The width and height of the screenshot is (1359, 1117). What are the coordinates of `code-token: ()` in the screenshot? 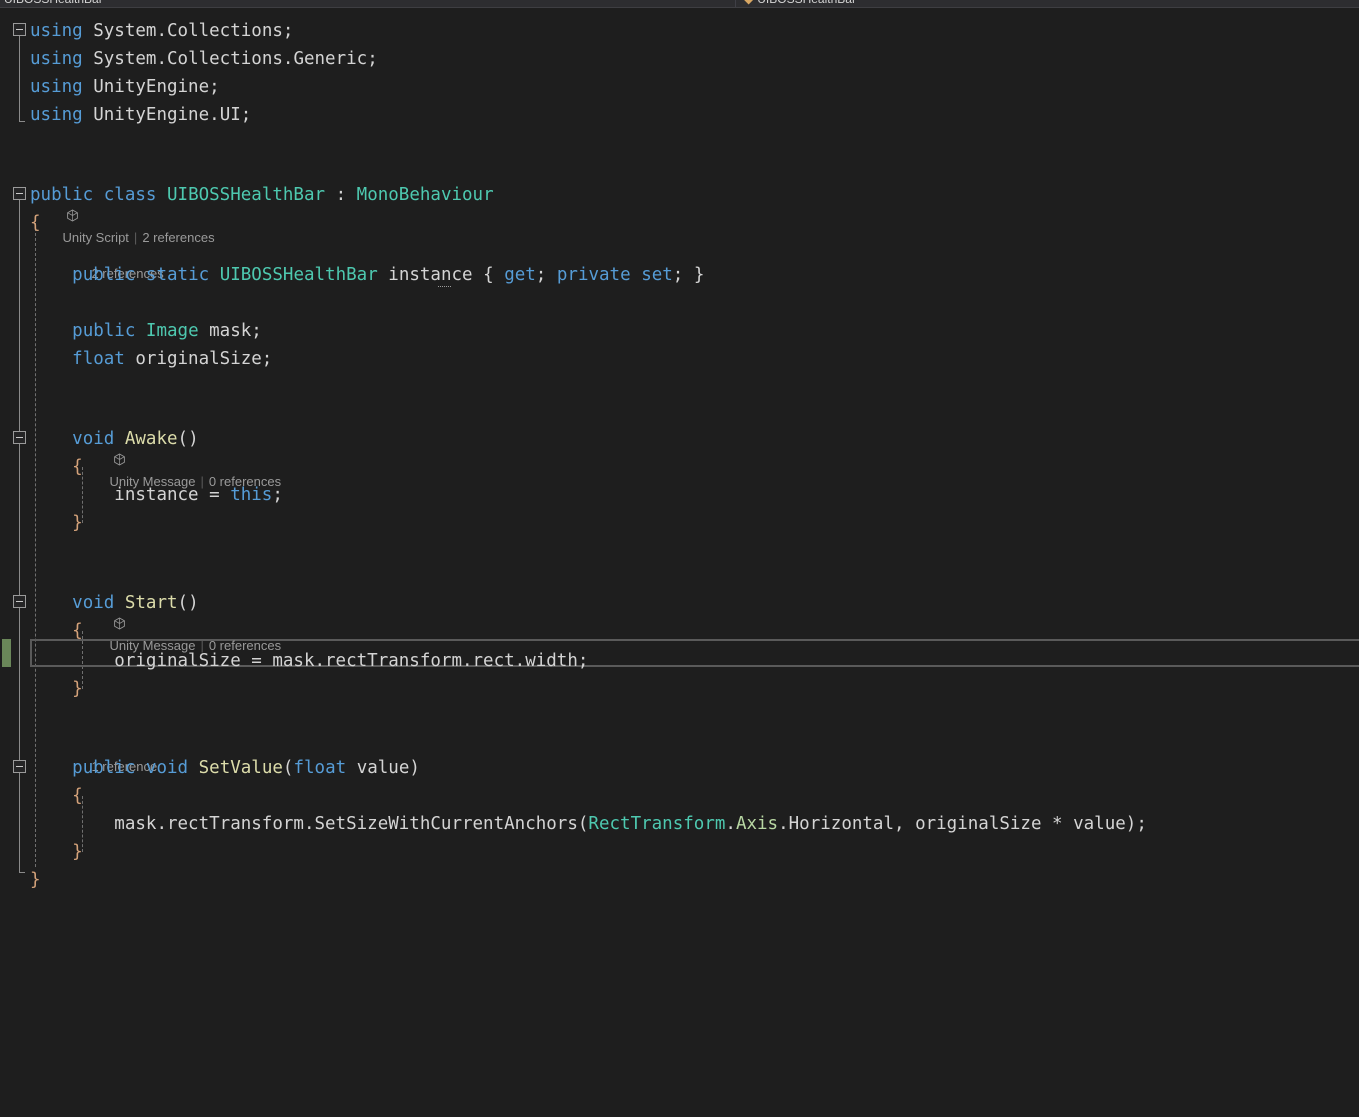 It's located at (188, 439).